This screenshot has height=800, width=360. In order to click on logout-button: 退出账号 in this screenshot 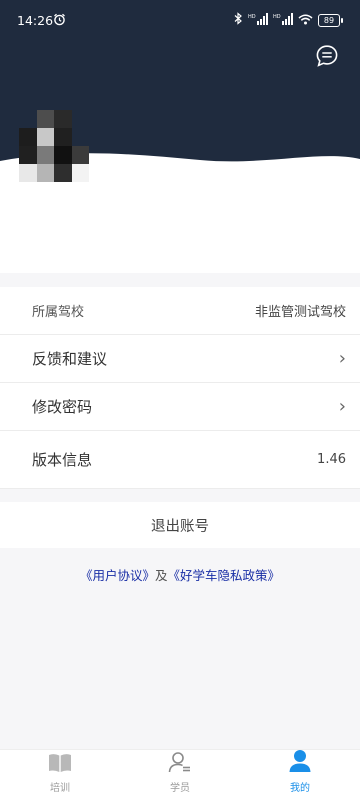, I will do `click(180, 525)`.